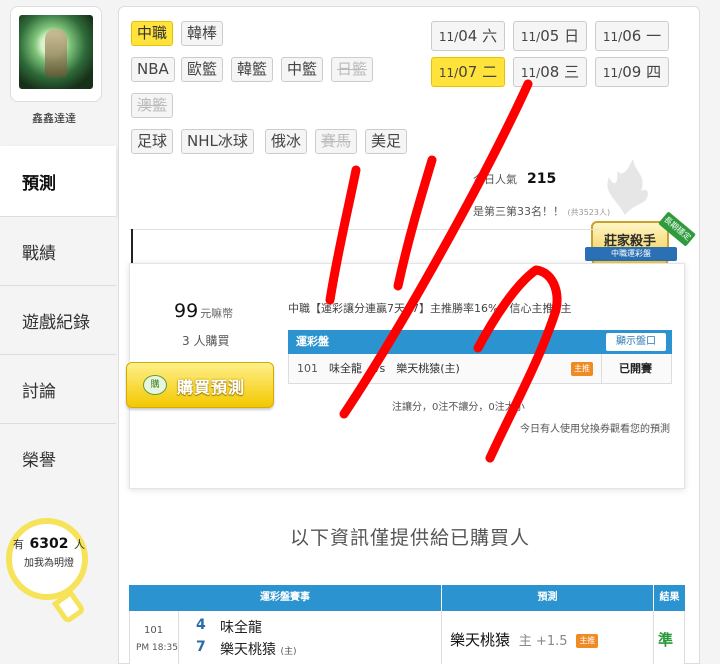 This screenshot has height=664, width=720. I want to click on buyer-count: 3 人購買, so click(206, 341).